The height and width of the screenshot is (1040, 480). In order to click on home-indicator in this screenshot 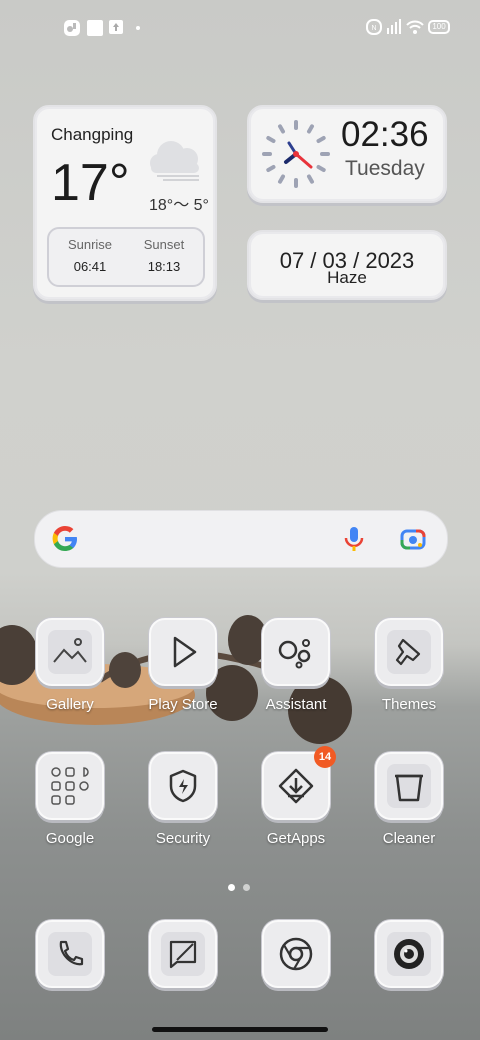, I will do `click(240, 1029)`.